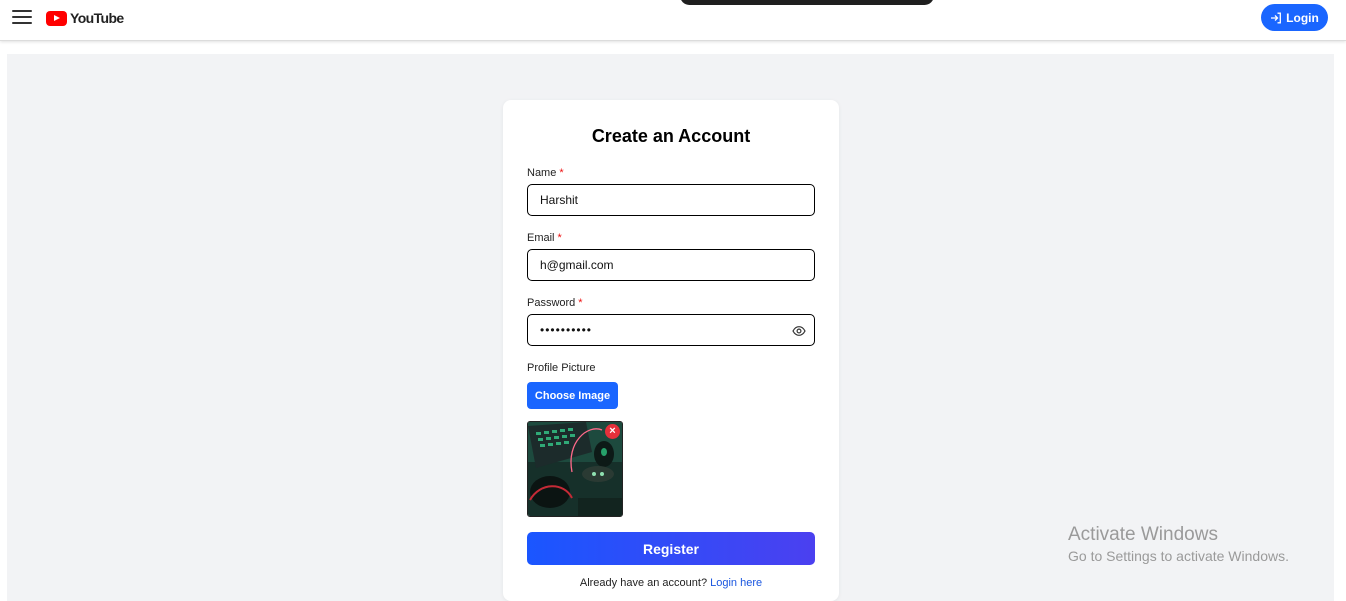 This screenshot has height=601, width=1346. What do you see at coordinates (1143, 534) in the screenshot?
I see `watermark-title: Activate Windows` at bounding box center [1143, 534].